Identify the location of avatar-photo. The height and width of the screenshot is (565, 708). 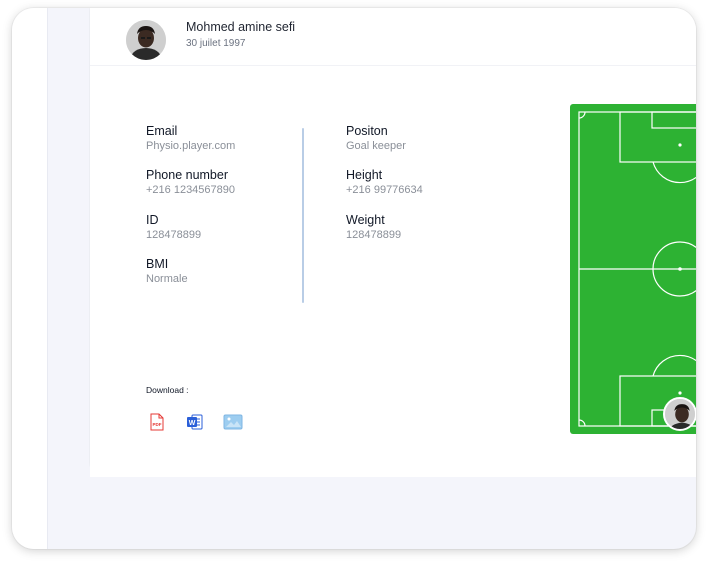
(146, 40).